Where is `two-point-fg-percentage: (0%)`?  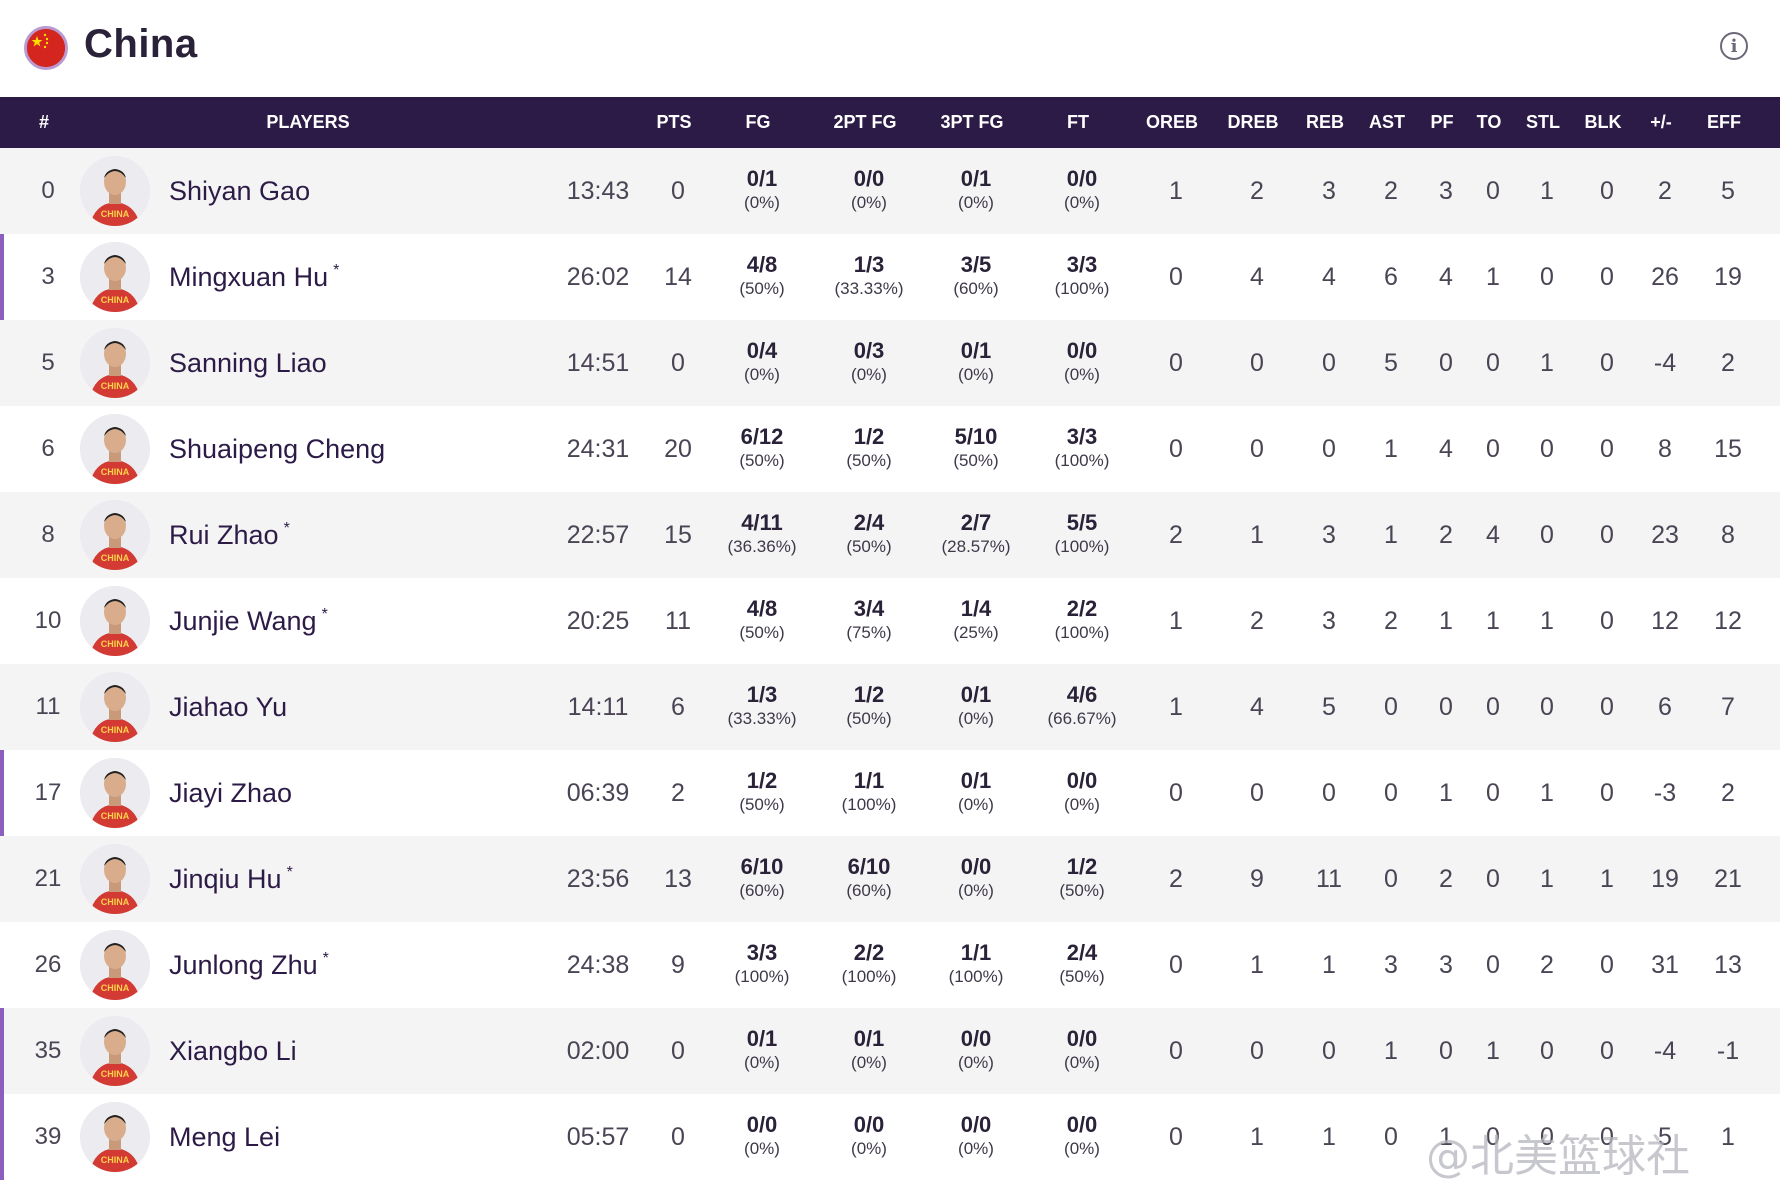 two-point-fg-percentage: (0%) is located at coordinates (869, 1062).